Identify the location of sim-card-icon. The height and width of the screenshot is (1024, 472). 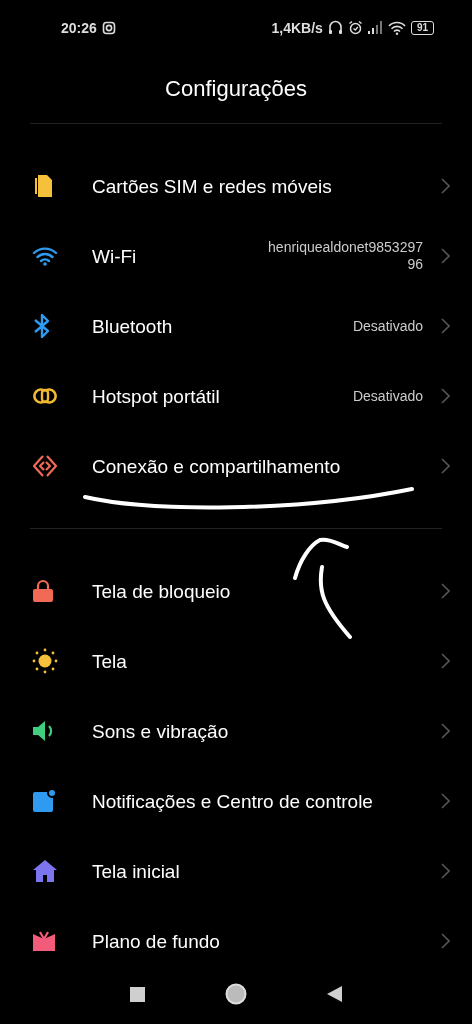
(43, 186).